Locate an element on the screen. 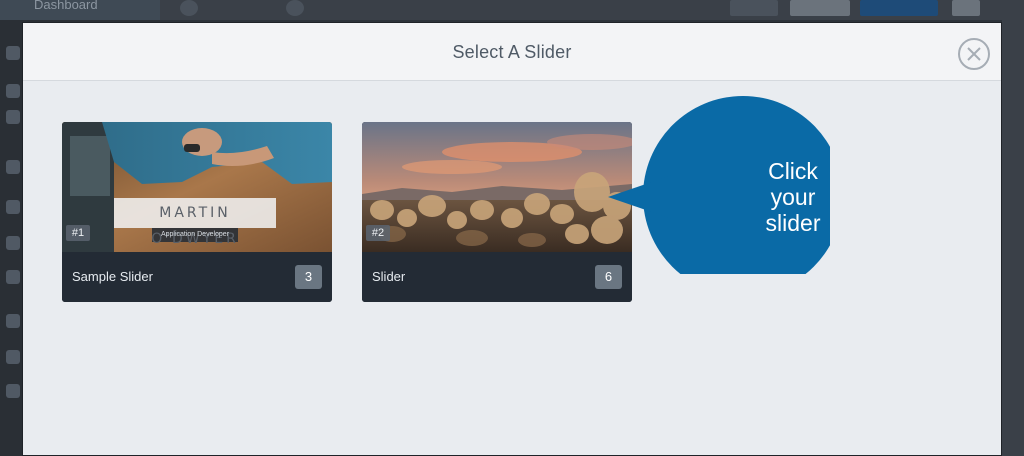 The image size is (1024, 456). plugins-icon is located at coordinates (13, 243).